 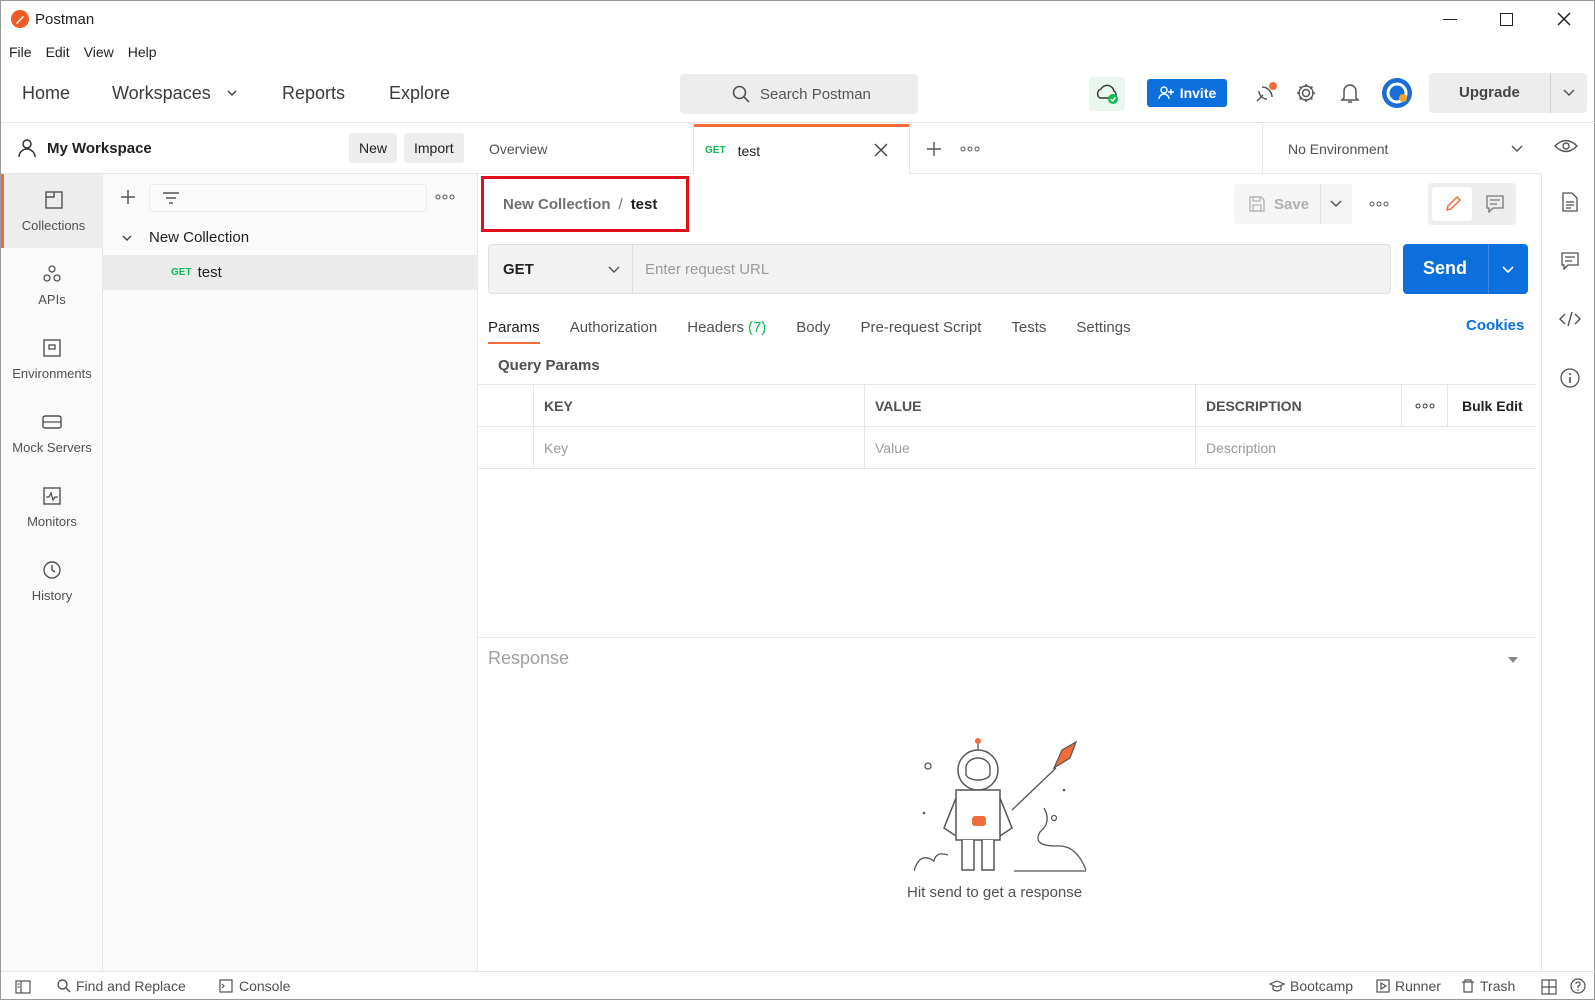 I want to click on tab-request-test: GET test, so click(x=802, y=149).